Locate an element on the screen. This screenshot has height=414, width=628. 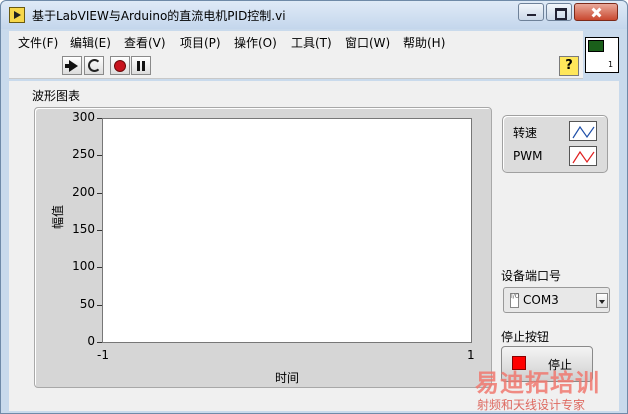
port-value: COM3 is located at coordinates (541, 300).